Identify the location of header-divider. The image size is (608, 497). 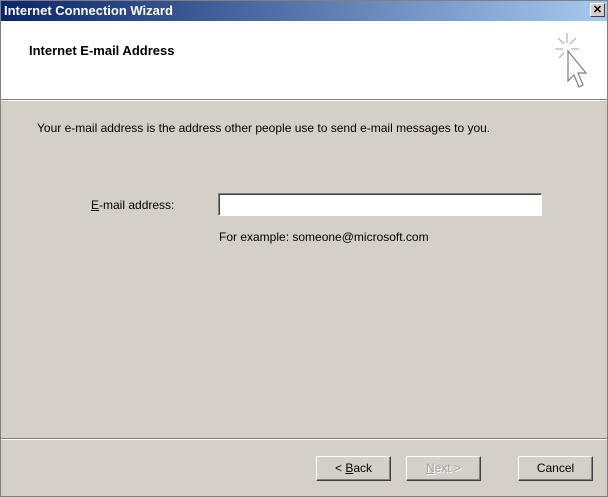
(304, 100).